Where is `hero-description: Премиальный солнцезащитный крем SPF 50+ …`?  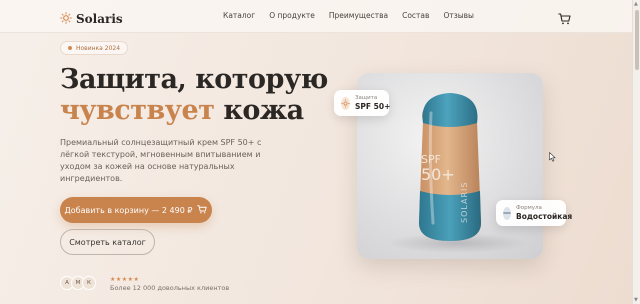 hero-description: Премиальный солнцезащитный крем SPF 50+ … is located at coordinates (161, 160).